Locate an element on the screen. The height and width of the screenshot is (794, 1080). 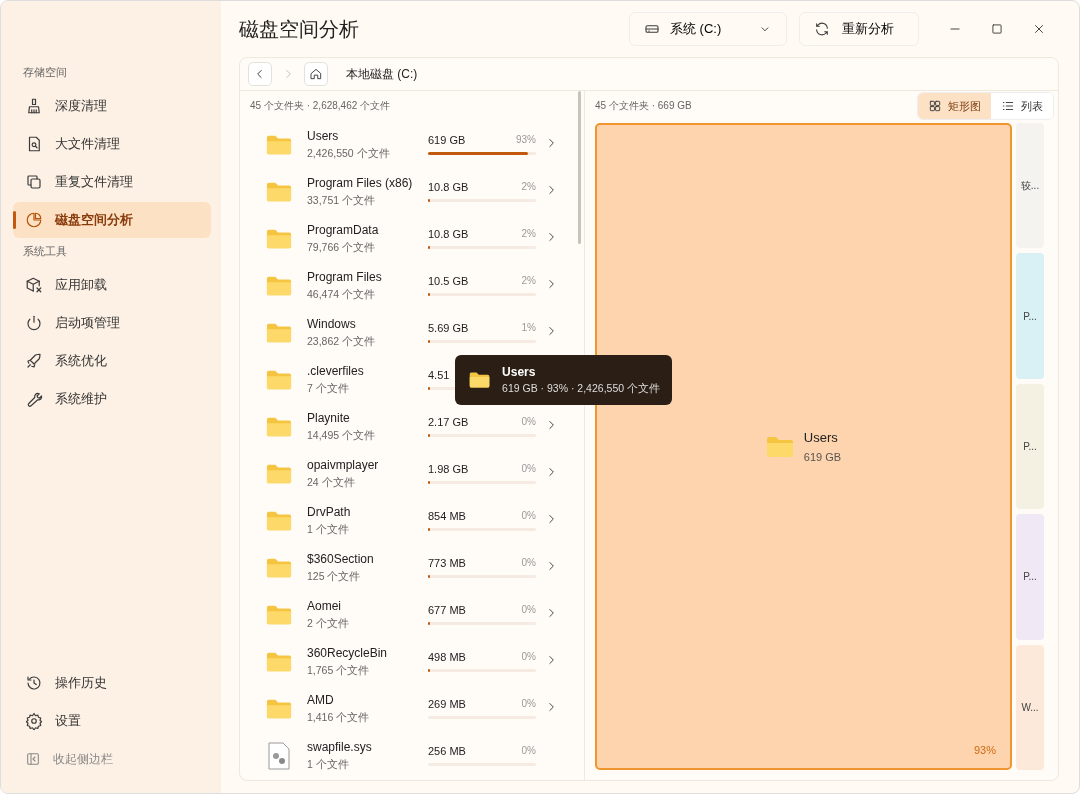
history-icon is located at coordinates (34, 683).